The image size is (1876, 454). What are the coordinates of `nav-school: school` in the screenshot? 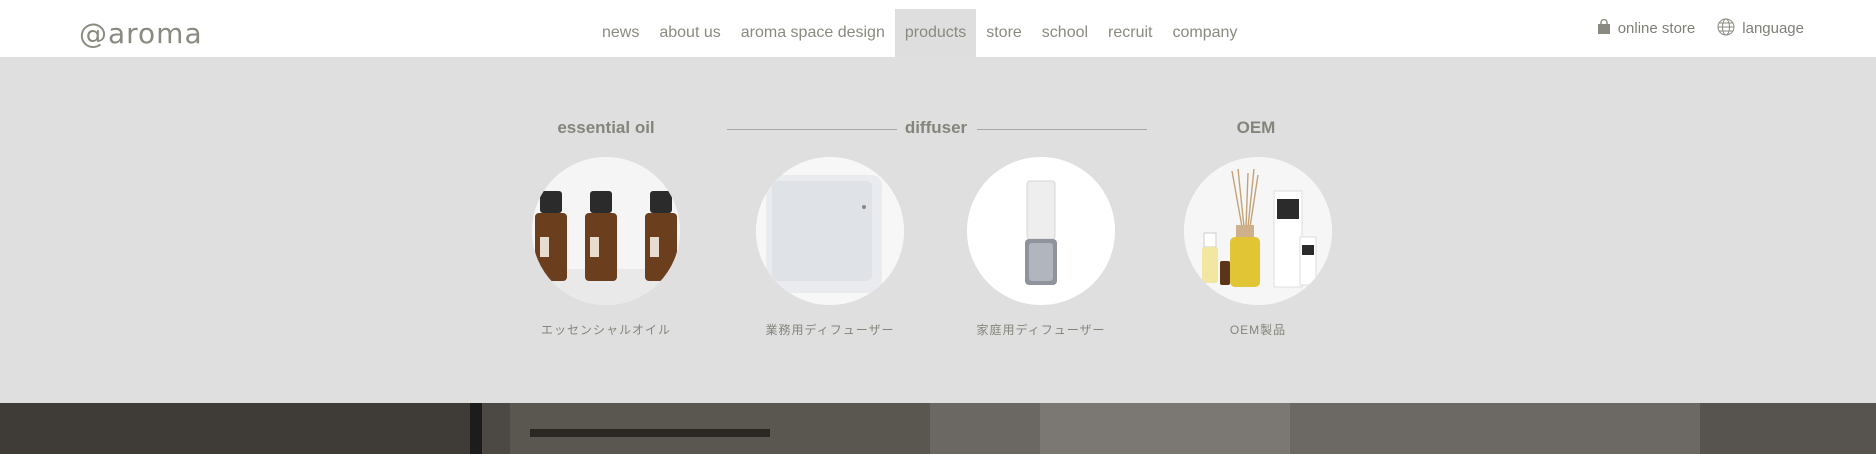 It's located at (1065, 33).